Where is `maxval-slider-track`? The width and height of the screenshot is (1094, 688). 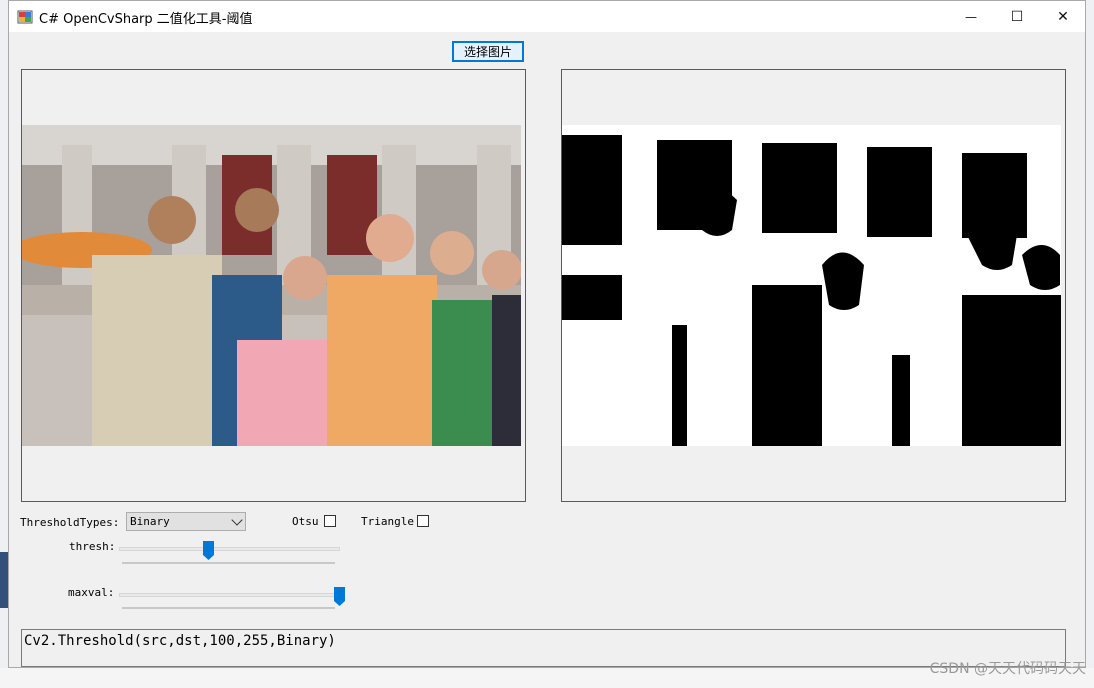
maxval-slider-track is located at coordinates (229, 595).